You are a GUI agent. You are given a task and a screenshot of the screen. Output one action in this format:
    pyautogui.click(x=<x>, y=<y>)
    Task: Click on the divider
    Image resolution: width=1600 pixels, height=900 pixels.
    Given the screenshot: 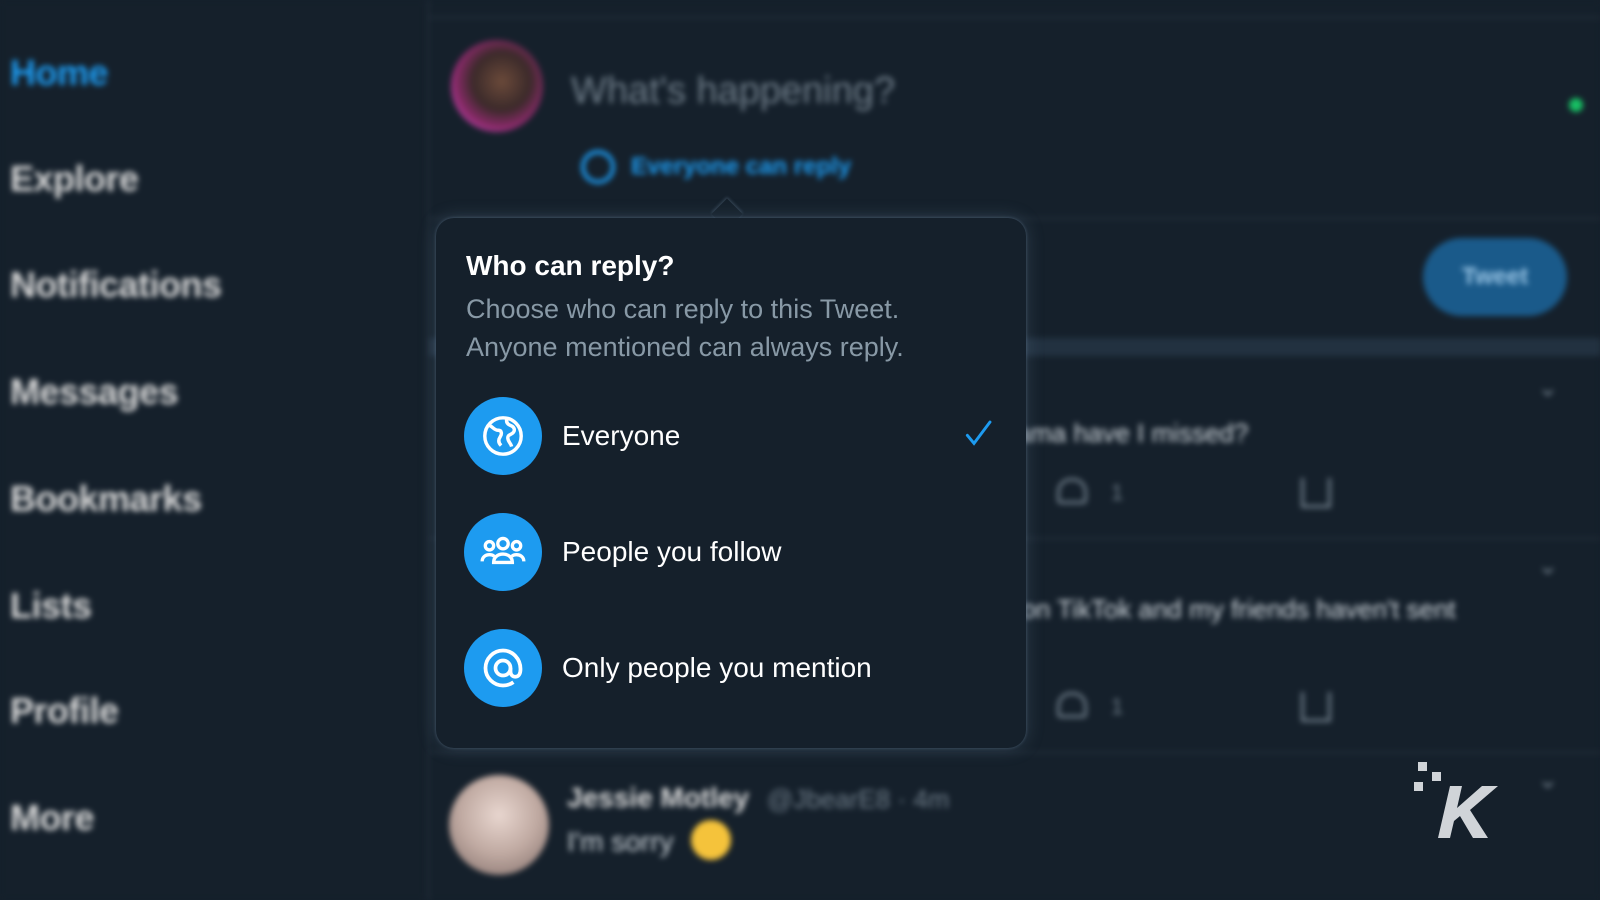 What is the action you would take?
    pyautogui.click(x=1014, y=752)
    